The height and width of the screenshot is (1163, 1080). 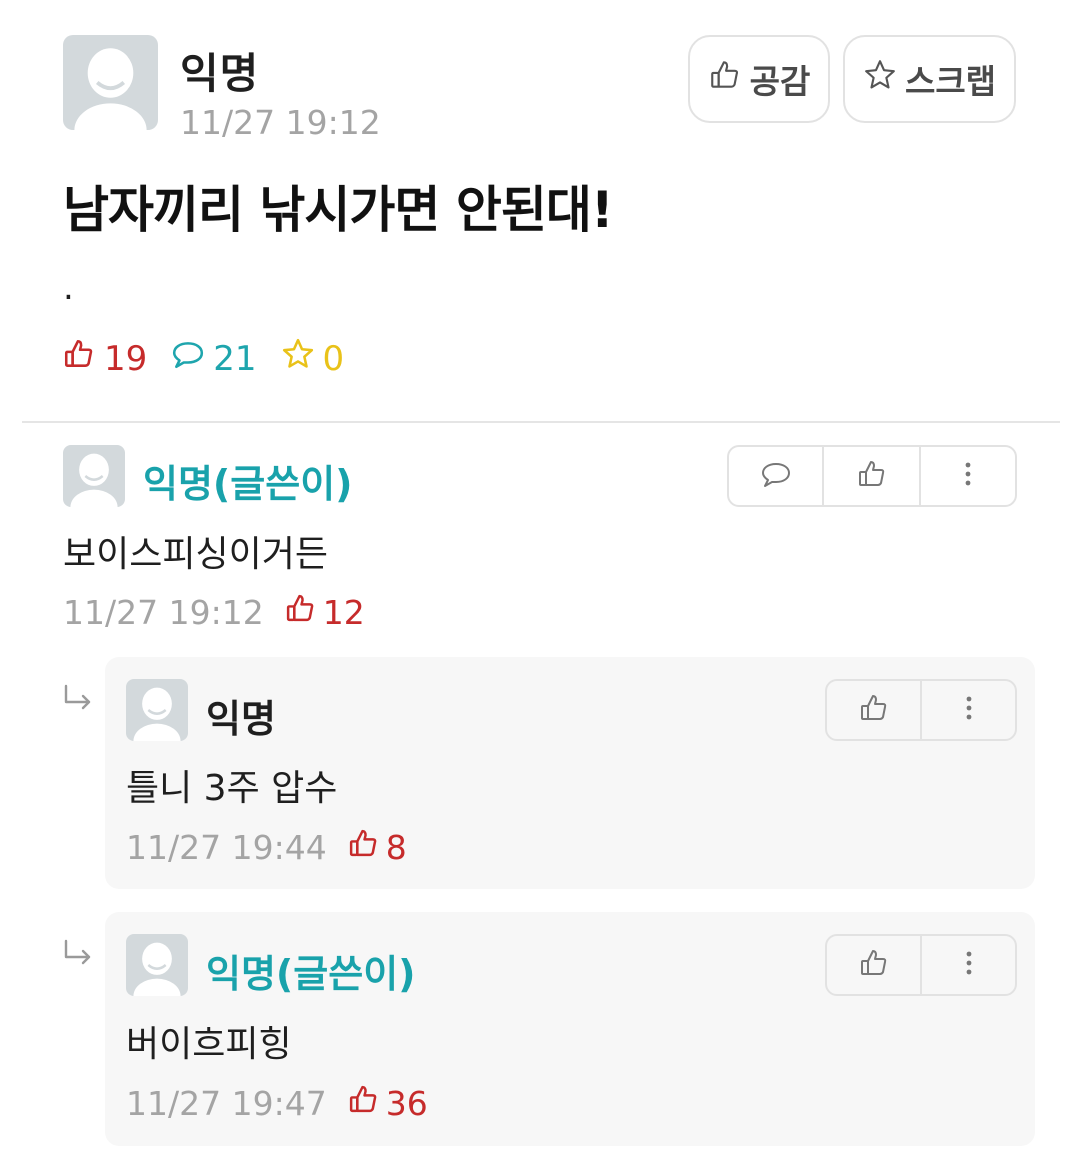 I want to click on comment-meta: 11/27 19:12 12, so click(x=214, y=612).